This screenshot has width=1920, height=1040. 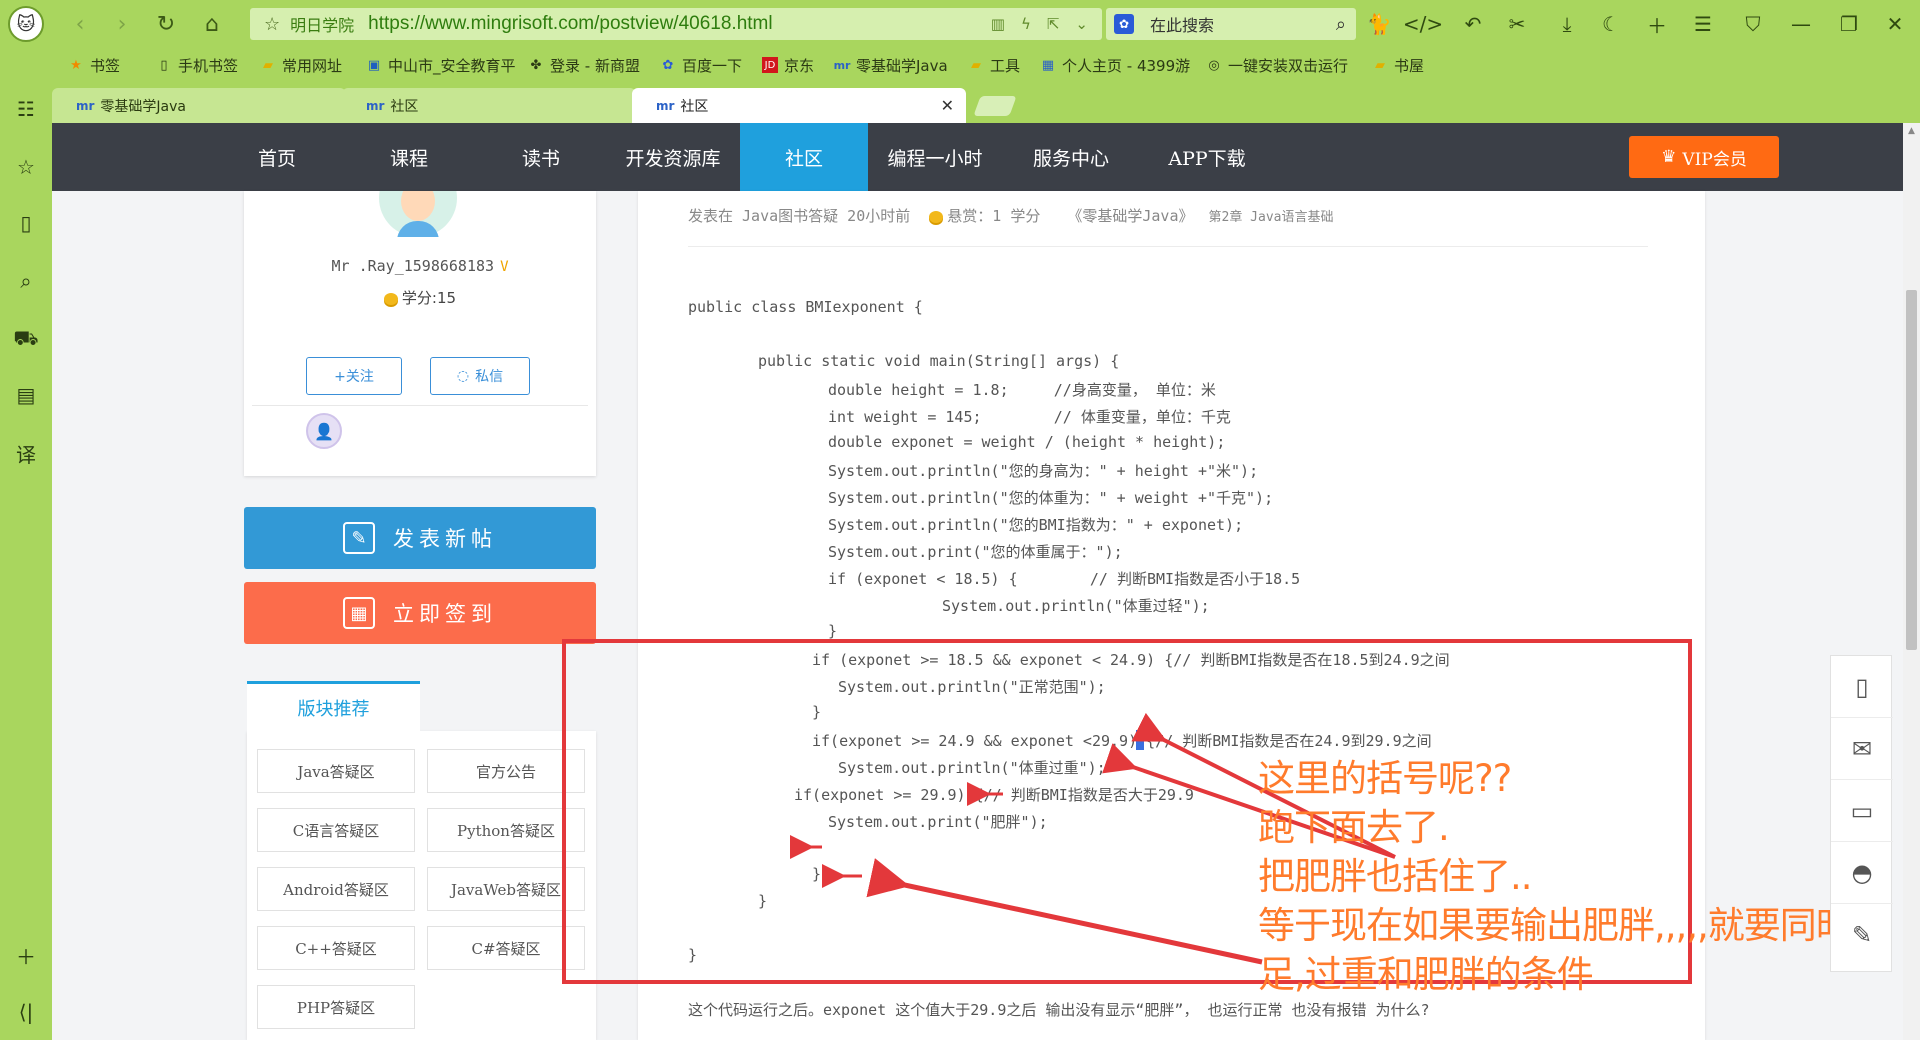 What do you see at coordinates (420, 266) in the screenshot?
I see `username: Mr .Ray_1598668183 V` at bounding box center [420, 266].